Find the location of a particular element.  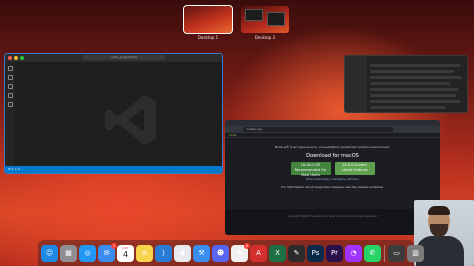

download-heading: Download for macOS is located at coordinates (332, 156).